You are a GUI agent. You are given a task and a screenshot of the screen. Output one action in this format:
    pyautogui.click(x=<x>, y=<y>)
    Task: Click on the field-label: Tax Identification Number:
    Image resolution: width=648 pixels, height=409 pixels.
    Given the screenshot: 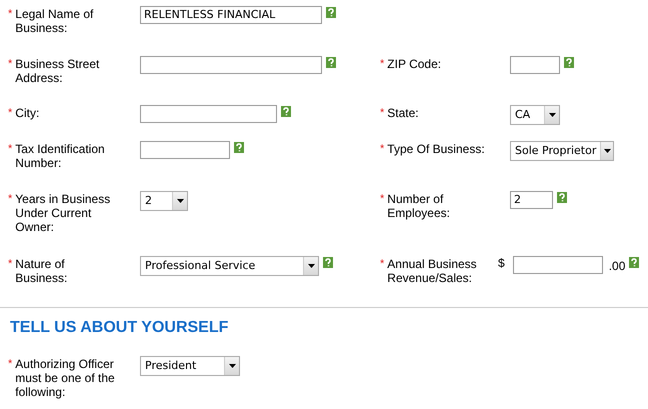 What is the action you would take?
    pyautogui.click(x=60, y=156)
    